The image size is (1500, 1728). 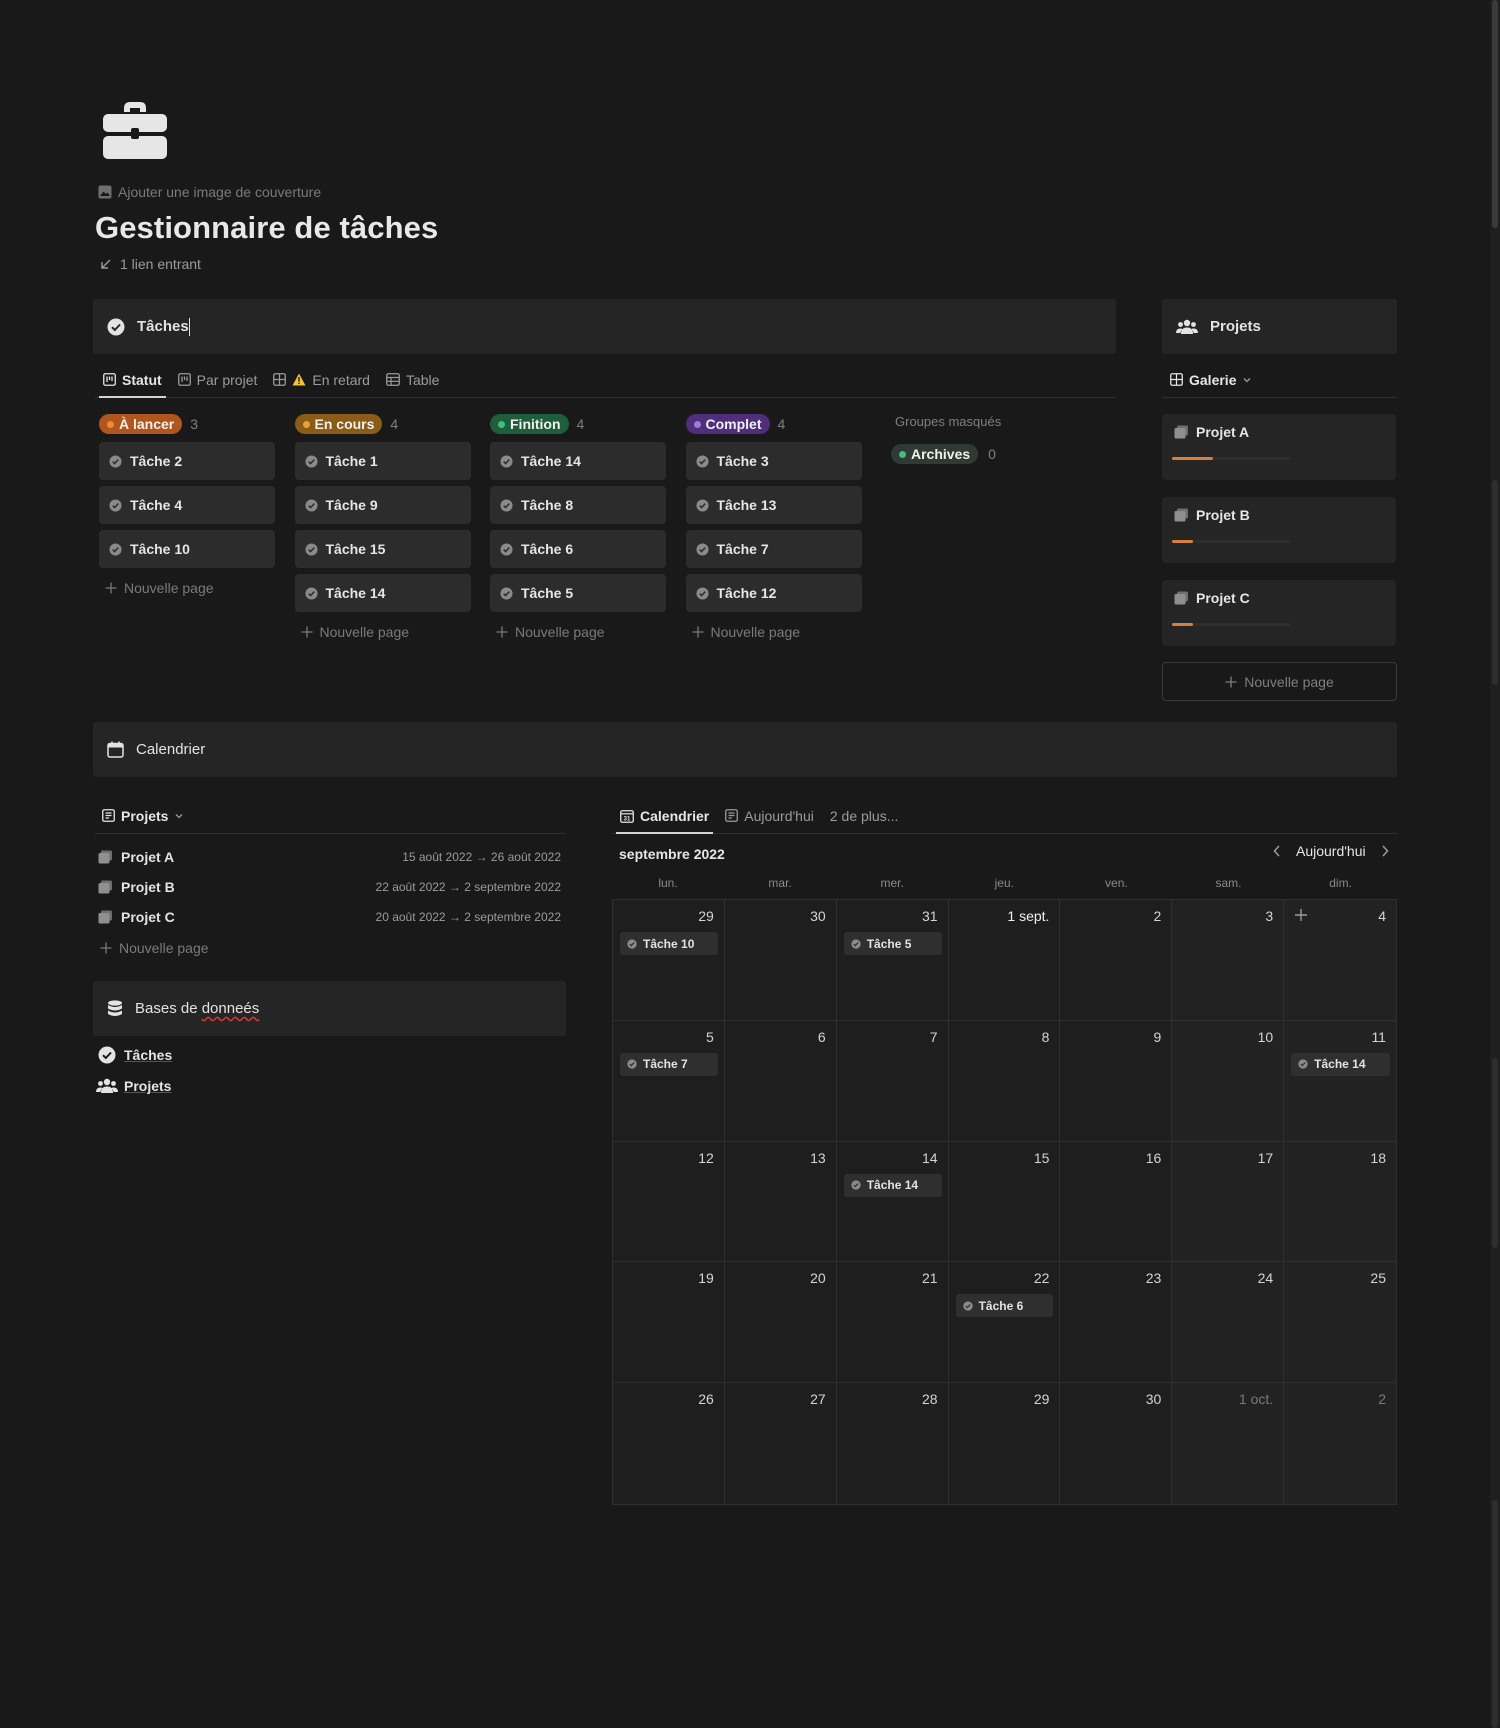 What do you see at coordinates (578, 549) in the screenshot?
I see `task-card: Tâche 6` at bounding box center [578, 549].